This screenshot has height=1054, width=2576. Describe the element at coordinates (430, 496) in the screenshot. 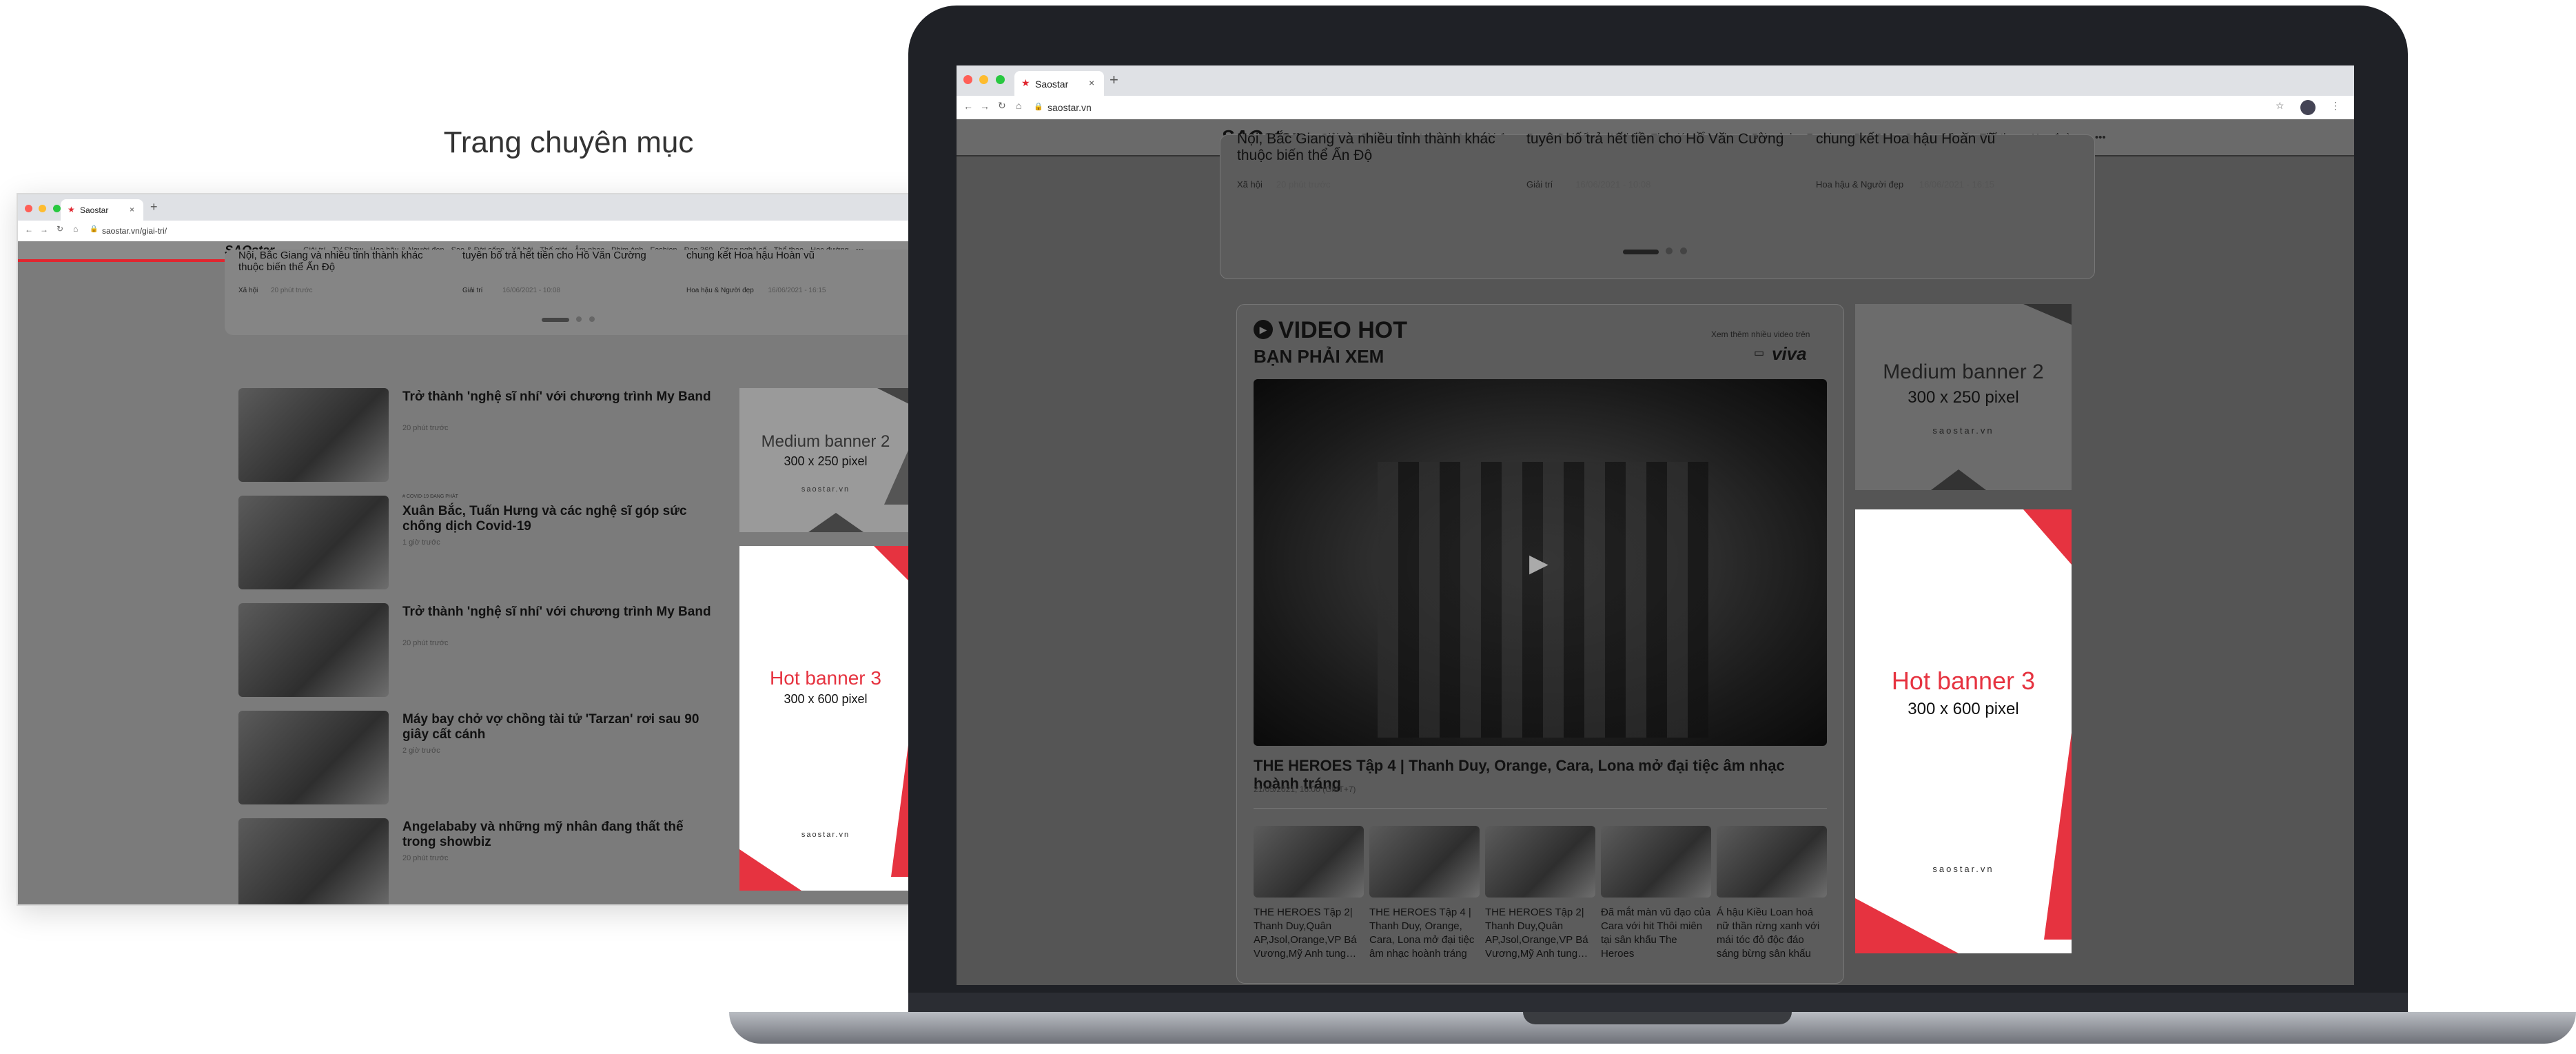

I see `article-tag: # COVID-19 ĐANG PHÁT` at that location.